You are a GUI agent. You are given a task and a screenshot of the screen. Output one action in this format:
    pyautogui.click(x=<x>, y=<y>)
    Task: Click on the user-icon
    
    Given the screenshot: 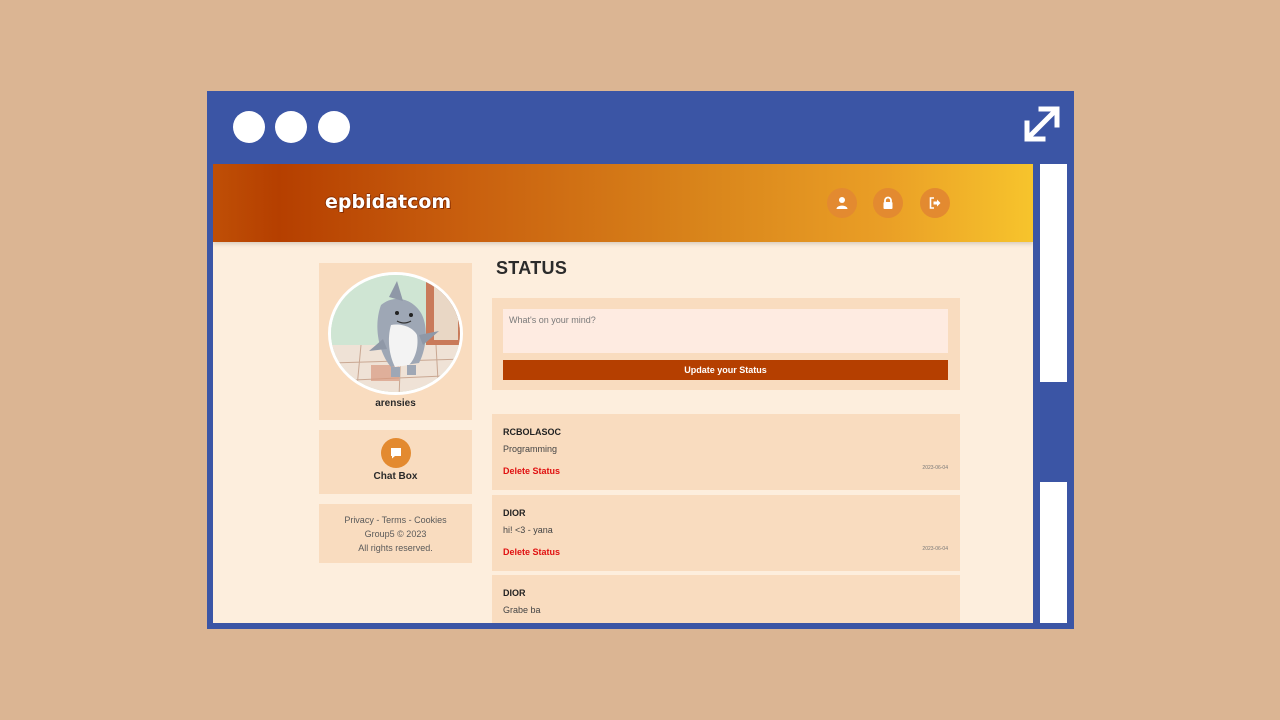 What is the action you would take?
    pyautogui.click(x=842, y=203)
    